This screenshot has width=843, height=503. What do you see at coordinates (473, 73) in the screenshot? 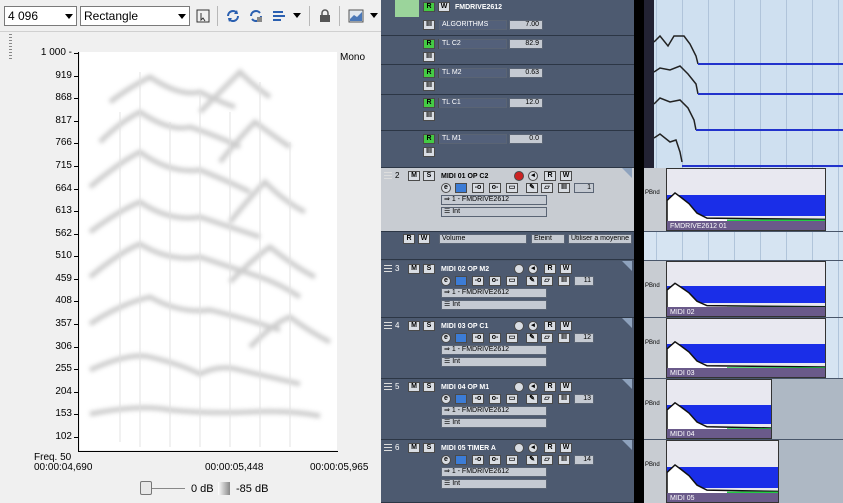
I see `automation-param-field: TL M2` at bounding box center [473, 73].